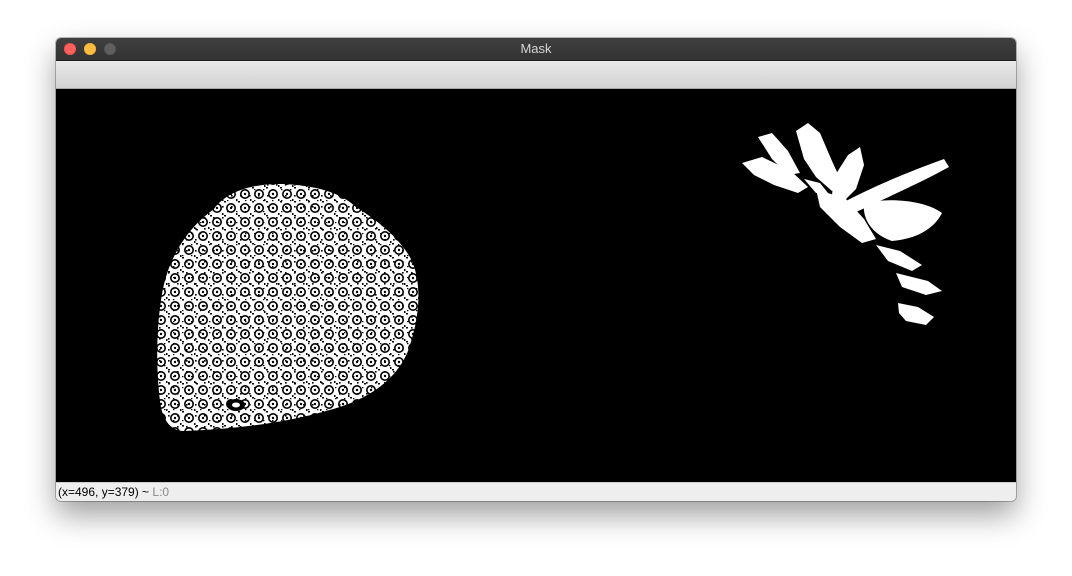 The image size is (1072, 576). Describe the element at coordinates (161, 492) in the screenshot. I see `level-indicator: L:0` at that location.